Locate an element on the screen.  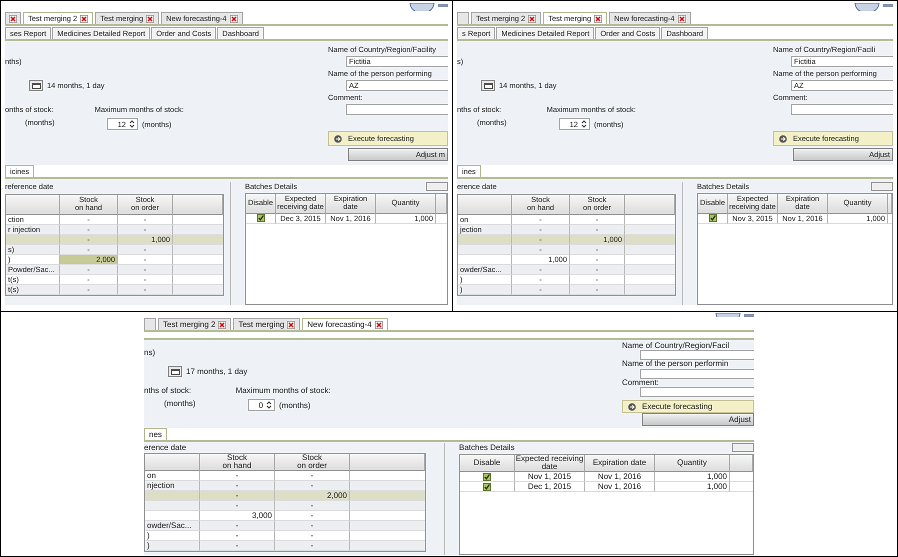
table-cell: njection is located at coordinates (172, 486).